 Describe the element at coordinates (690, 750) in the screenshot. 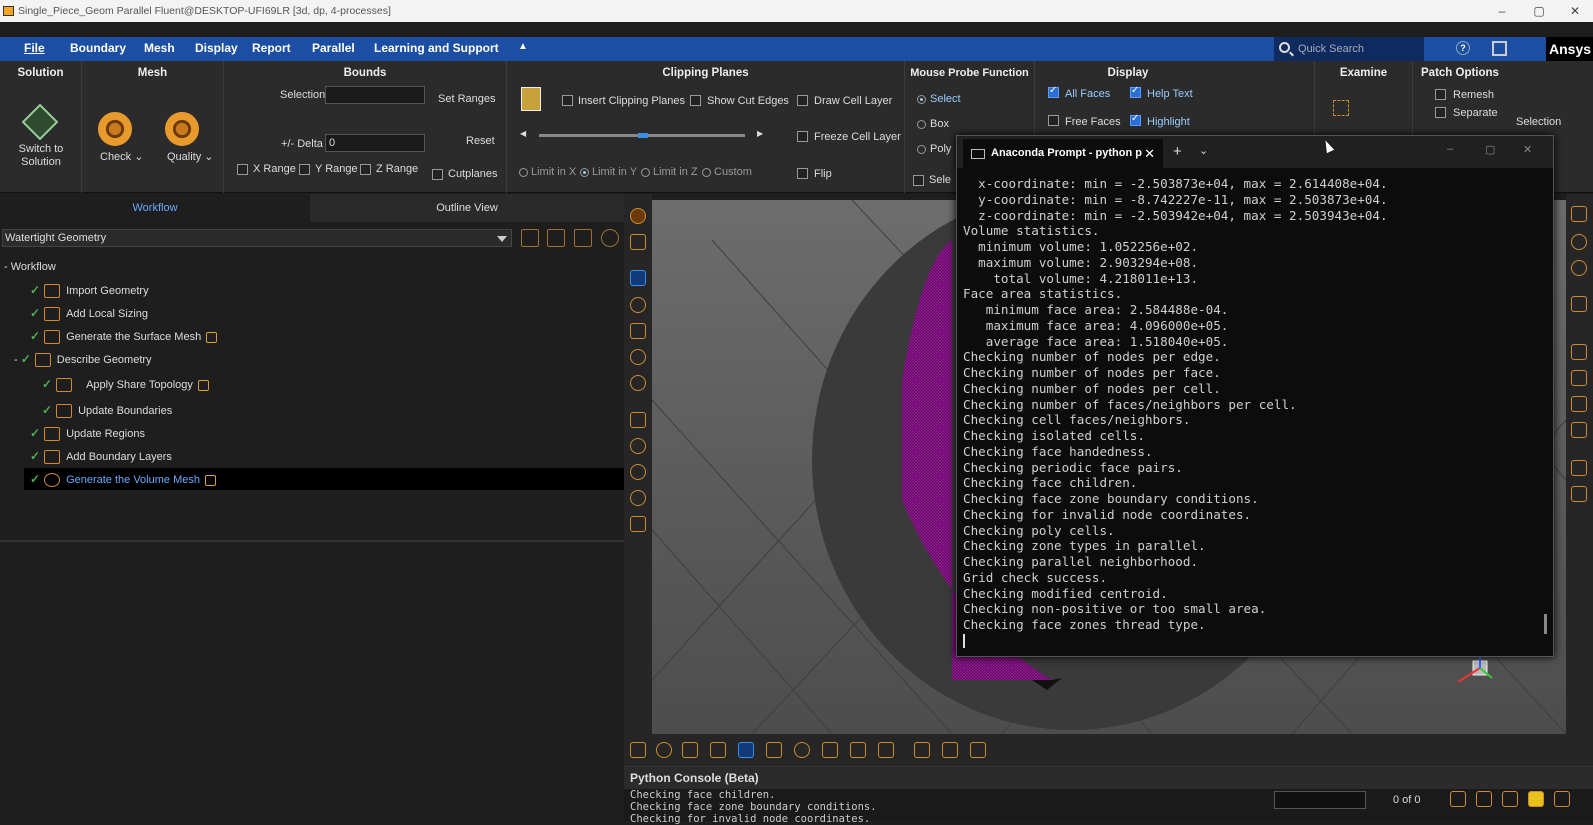

I see `edge-select-icon` at that location.